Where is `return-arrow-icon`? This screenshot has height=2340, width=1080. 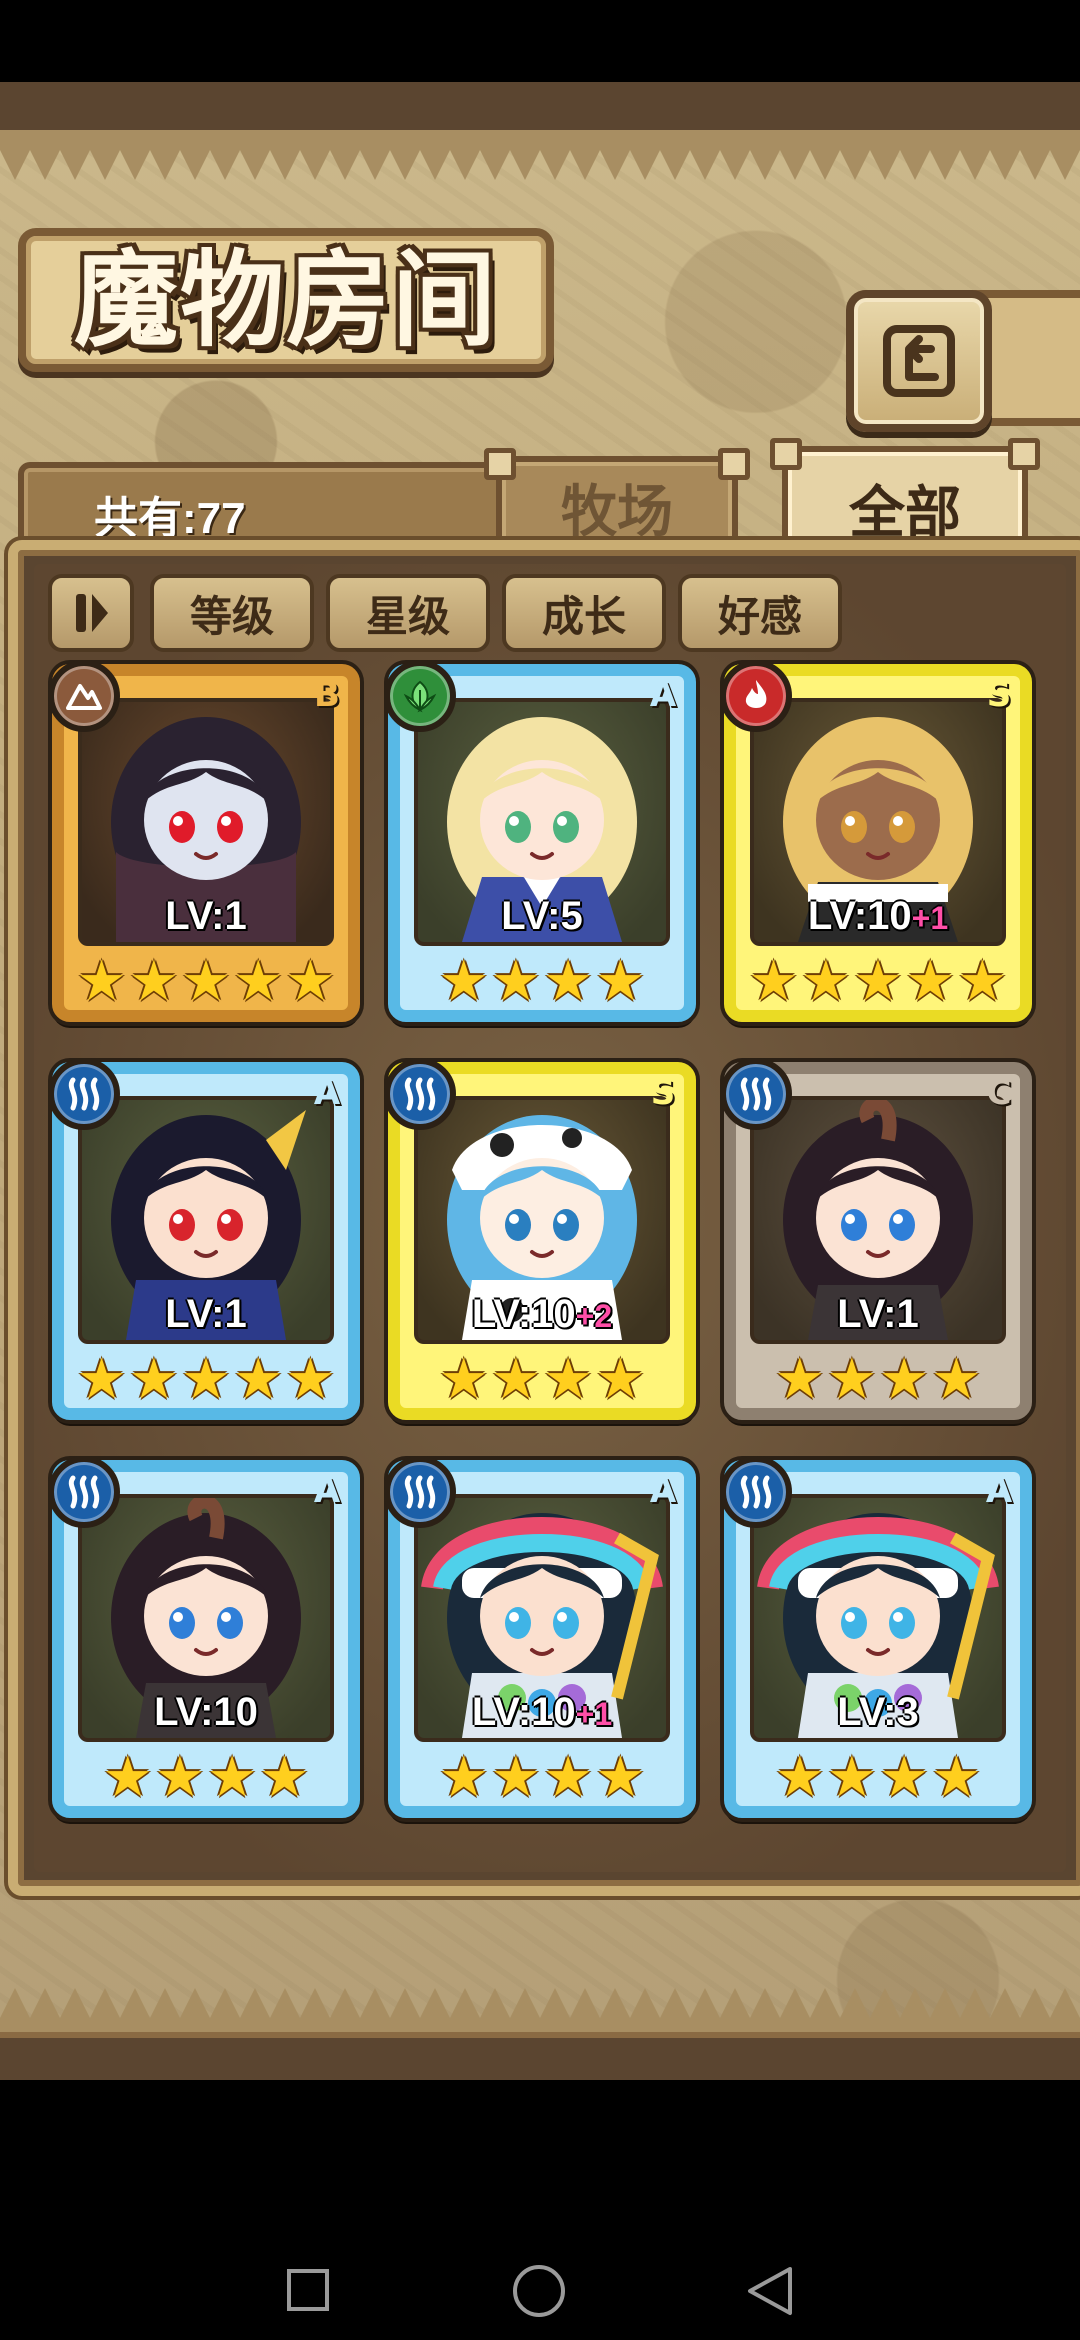 return-arrow-icon is located at coordinates (919, 361).